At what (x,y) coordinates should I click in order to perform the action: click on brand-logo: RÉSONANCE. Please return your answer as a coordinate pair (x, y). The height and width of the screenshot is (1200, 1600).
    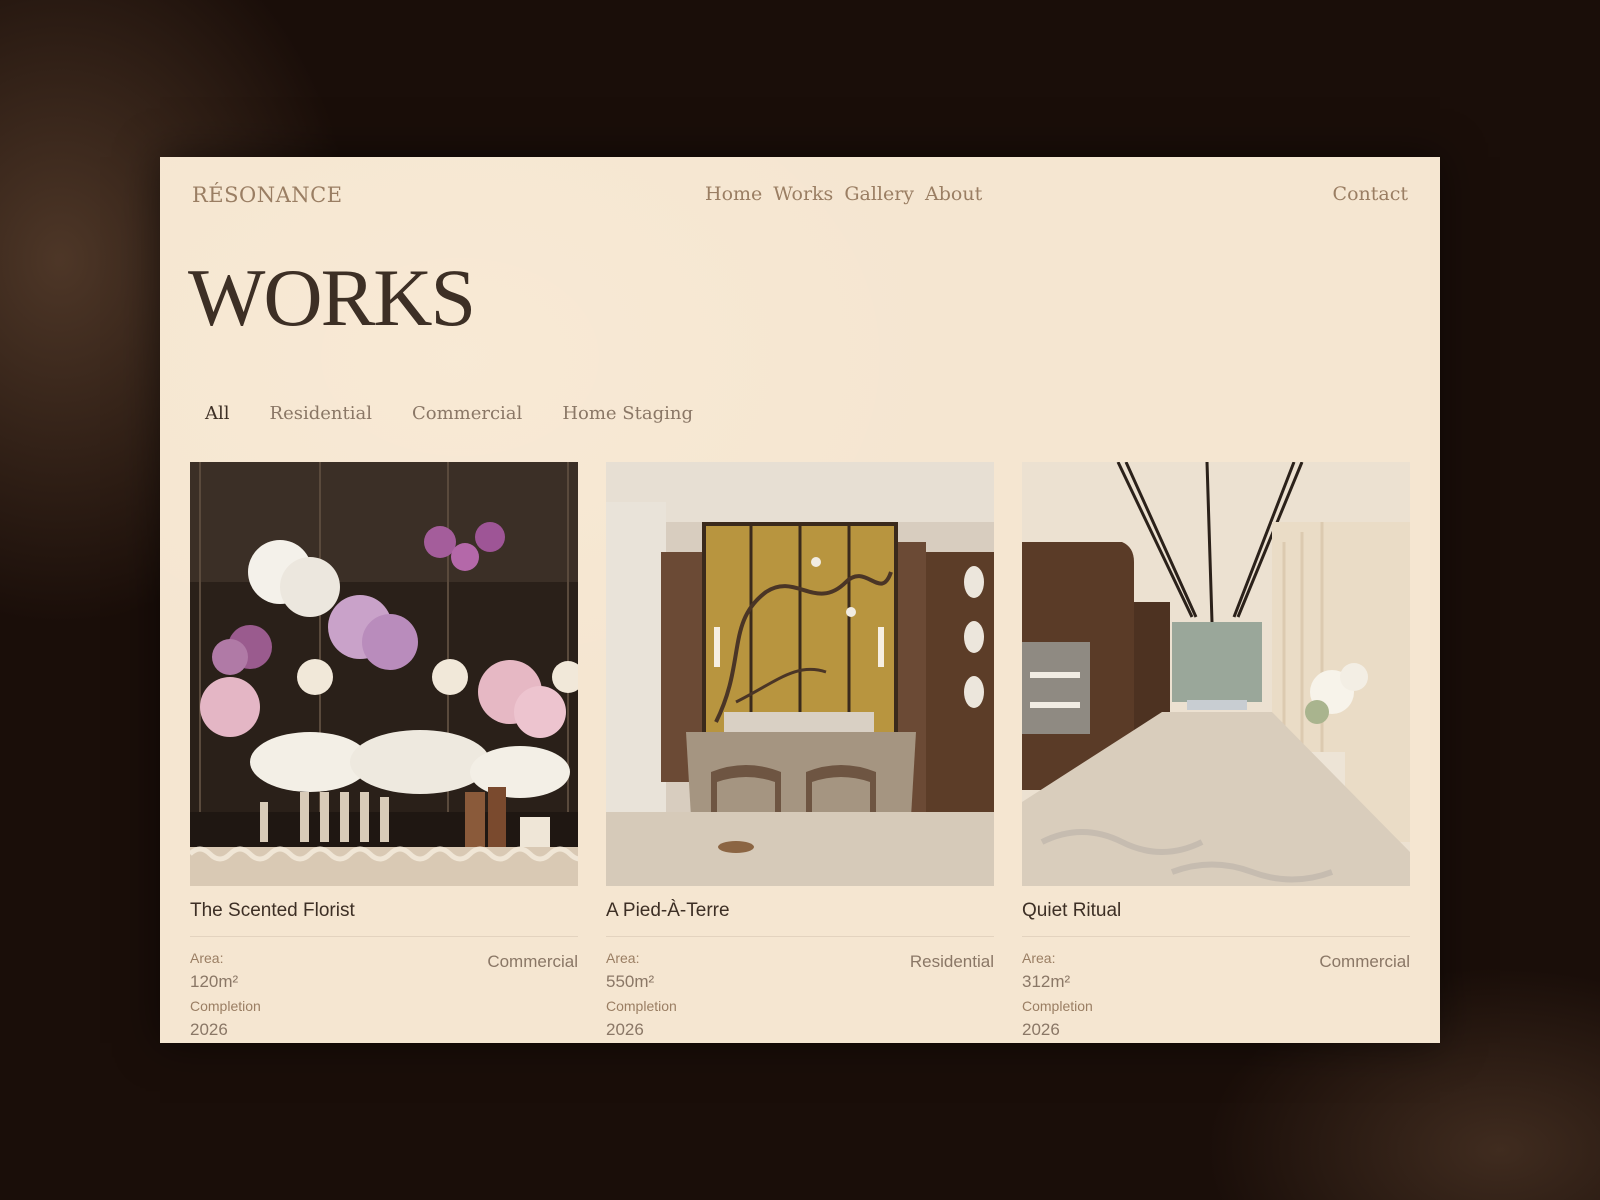
    Looking at the image, I should click on (267, 195).